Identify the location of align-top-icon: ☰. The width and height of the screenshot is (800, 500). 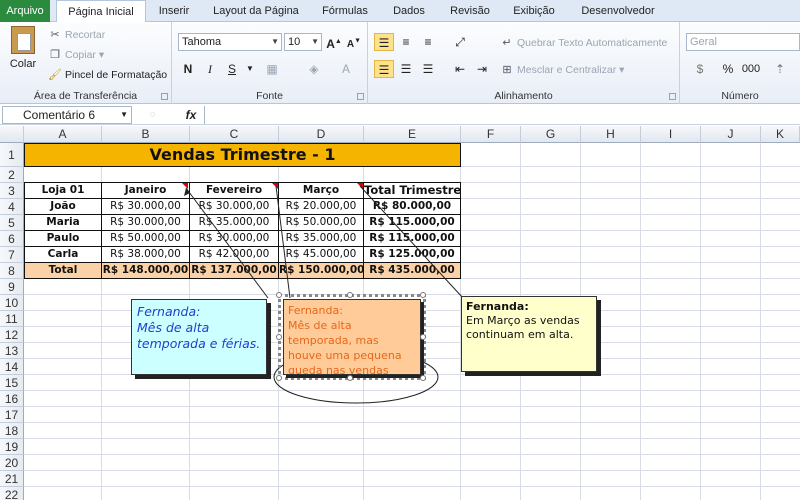
(384, 43).